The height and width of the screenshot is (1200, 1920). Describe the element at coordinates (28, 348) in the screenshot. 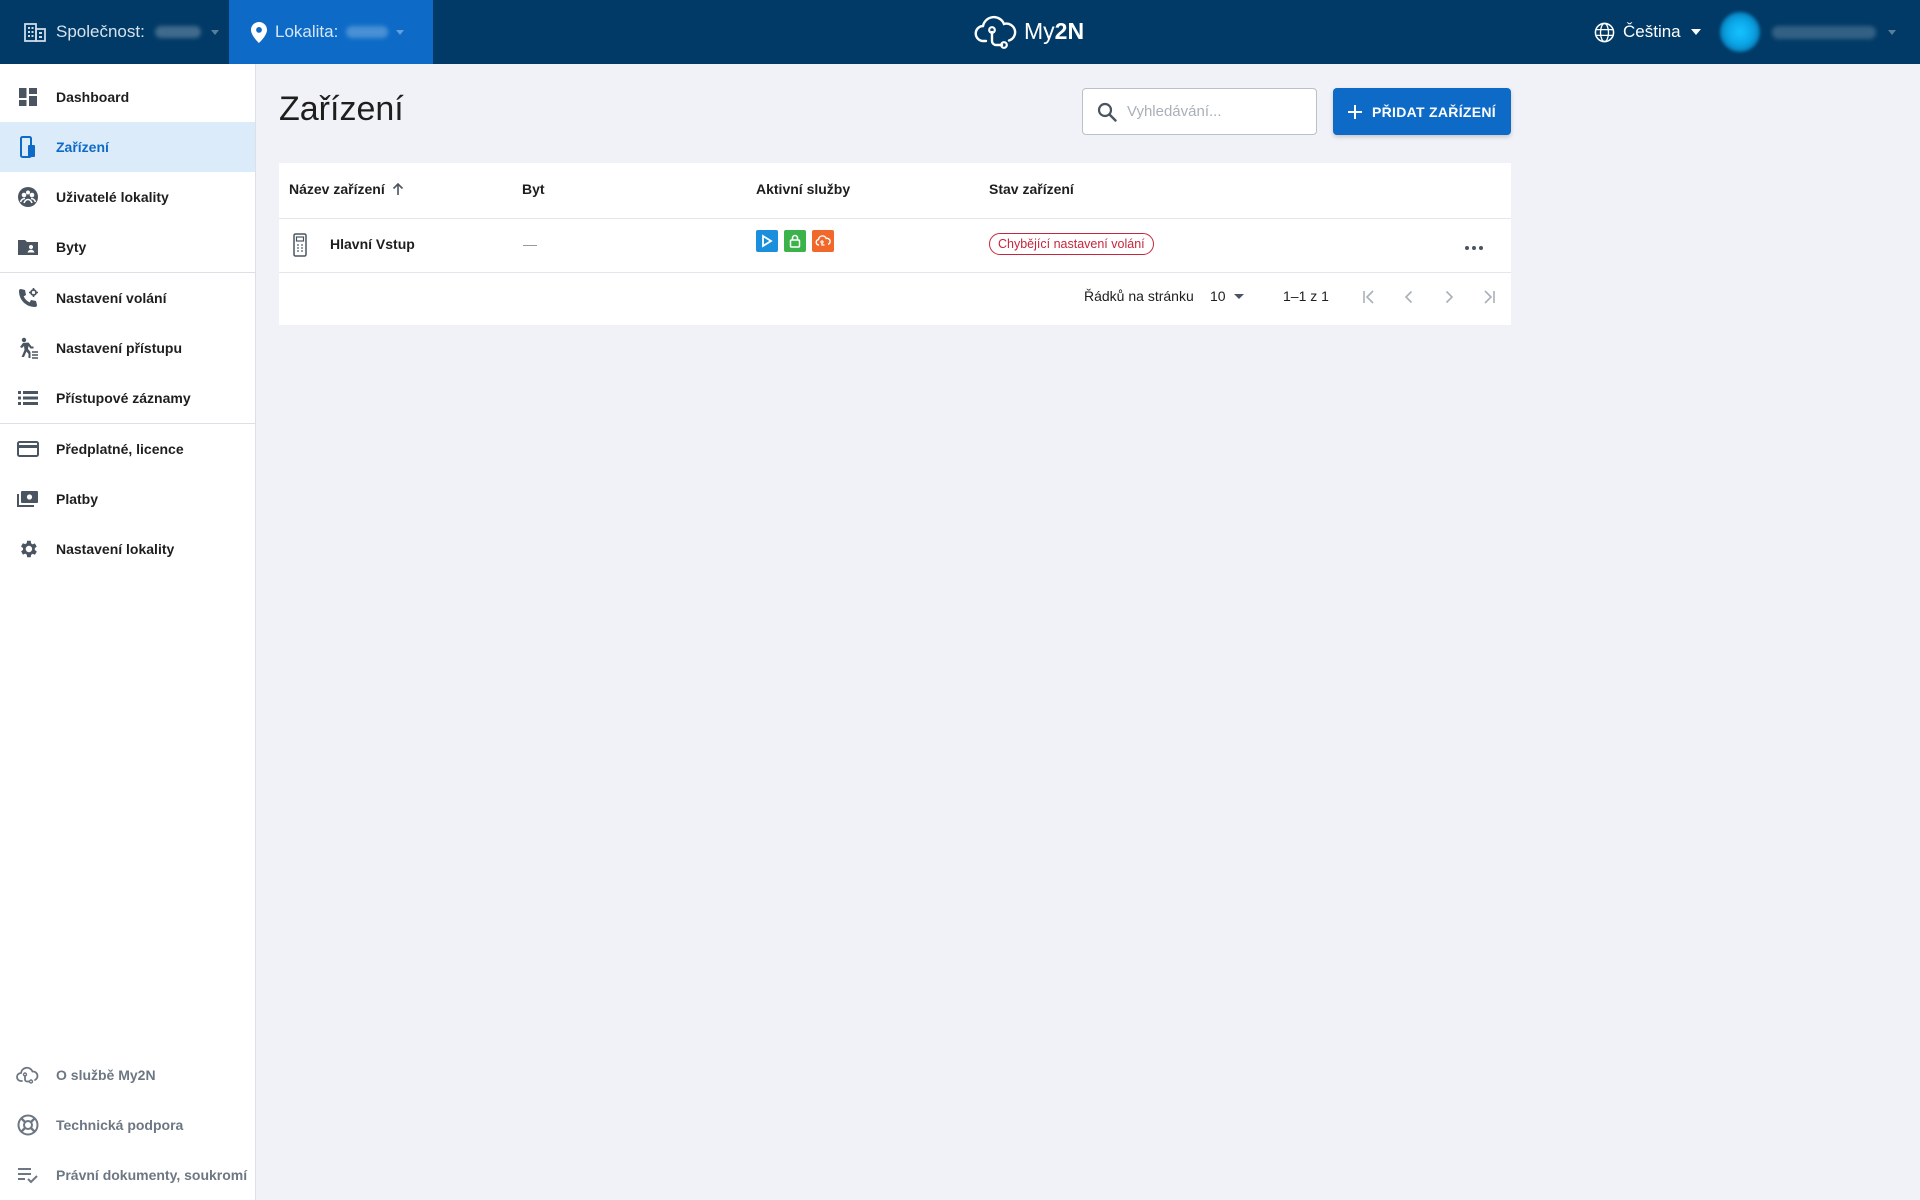

I see `access-icon` at that location.